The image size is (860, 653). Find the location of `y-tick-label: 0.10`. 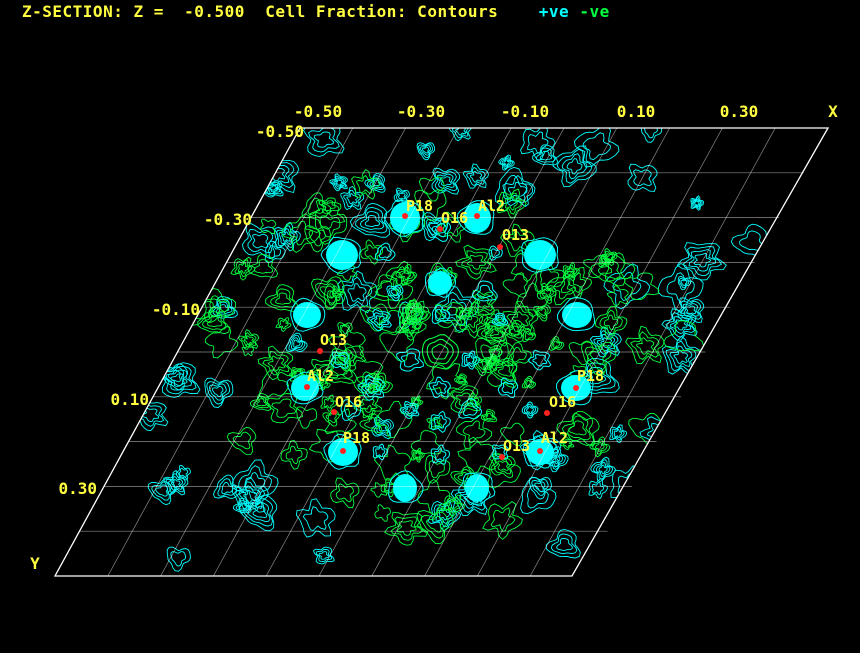

y-tick-label: 0.10 is located at coordinates (129, 399).